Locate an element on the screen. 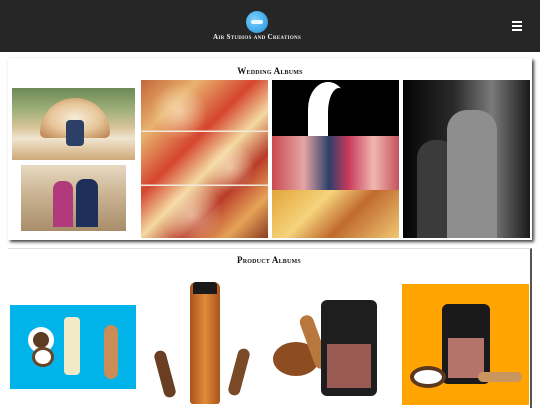  oil-bottle-icon is located at coordinates (72, 346).